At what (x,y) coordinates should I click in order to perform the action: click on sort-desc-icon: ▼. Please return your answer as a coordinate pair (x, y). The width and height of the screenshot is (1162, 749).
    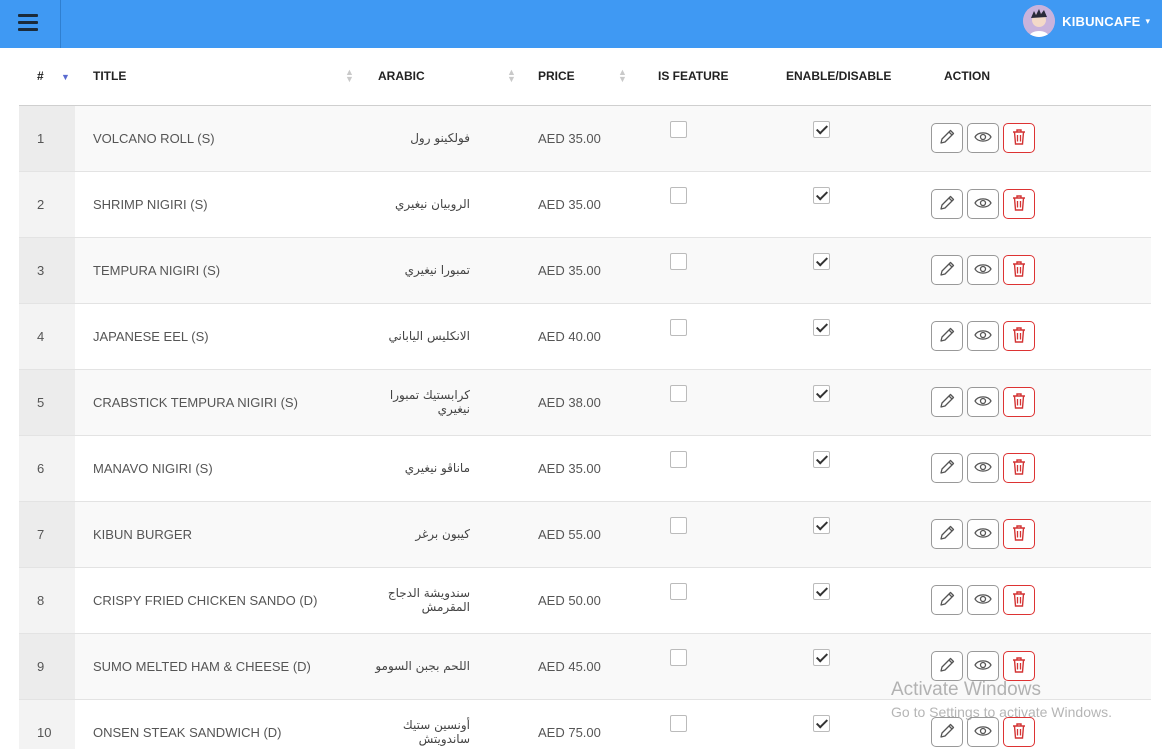
    Looking at the image, I should click on (65, 77).